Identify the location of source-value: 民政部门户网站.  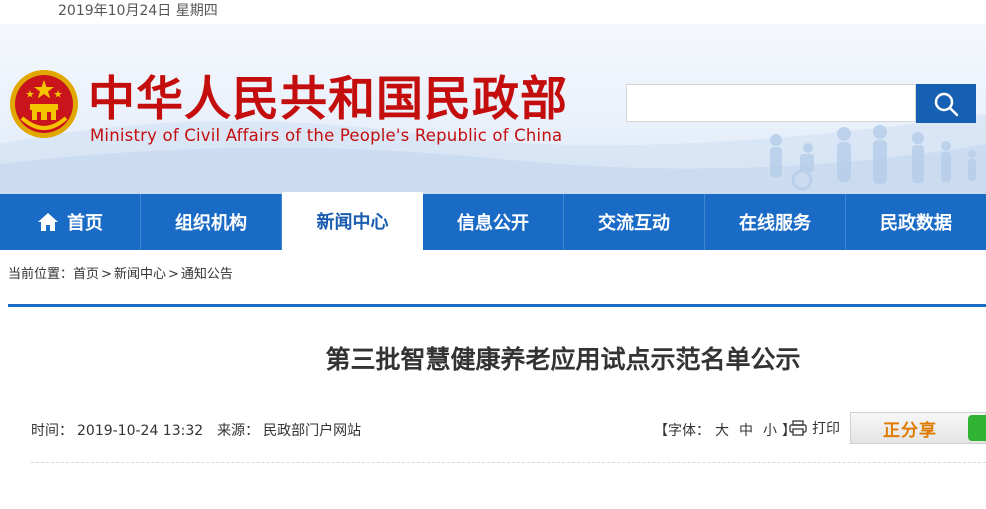
(312, 431).